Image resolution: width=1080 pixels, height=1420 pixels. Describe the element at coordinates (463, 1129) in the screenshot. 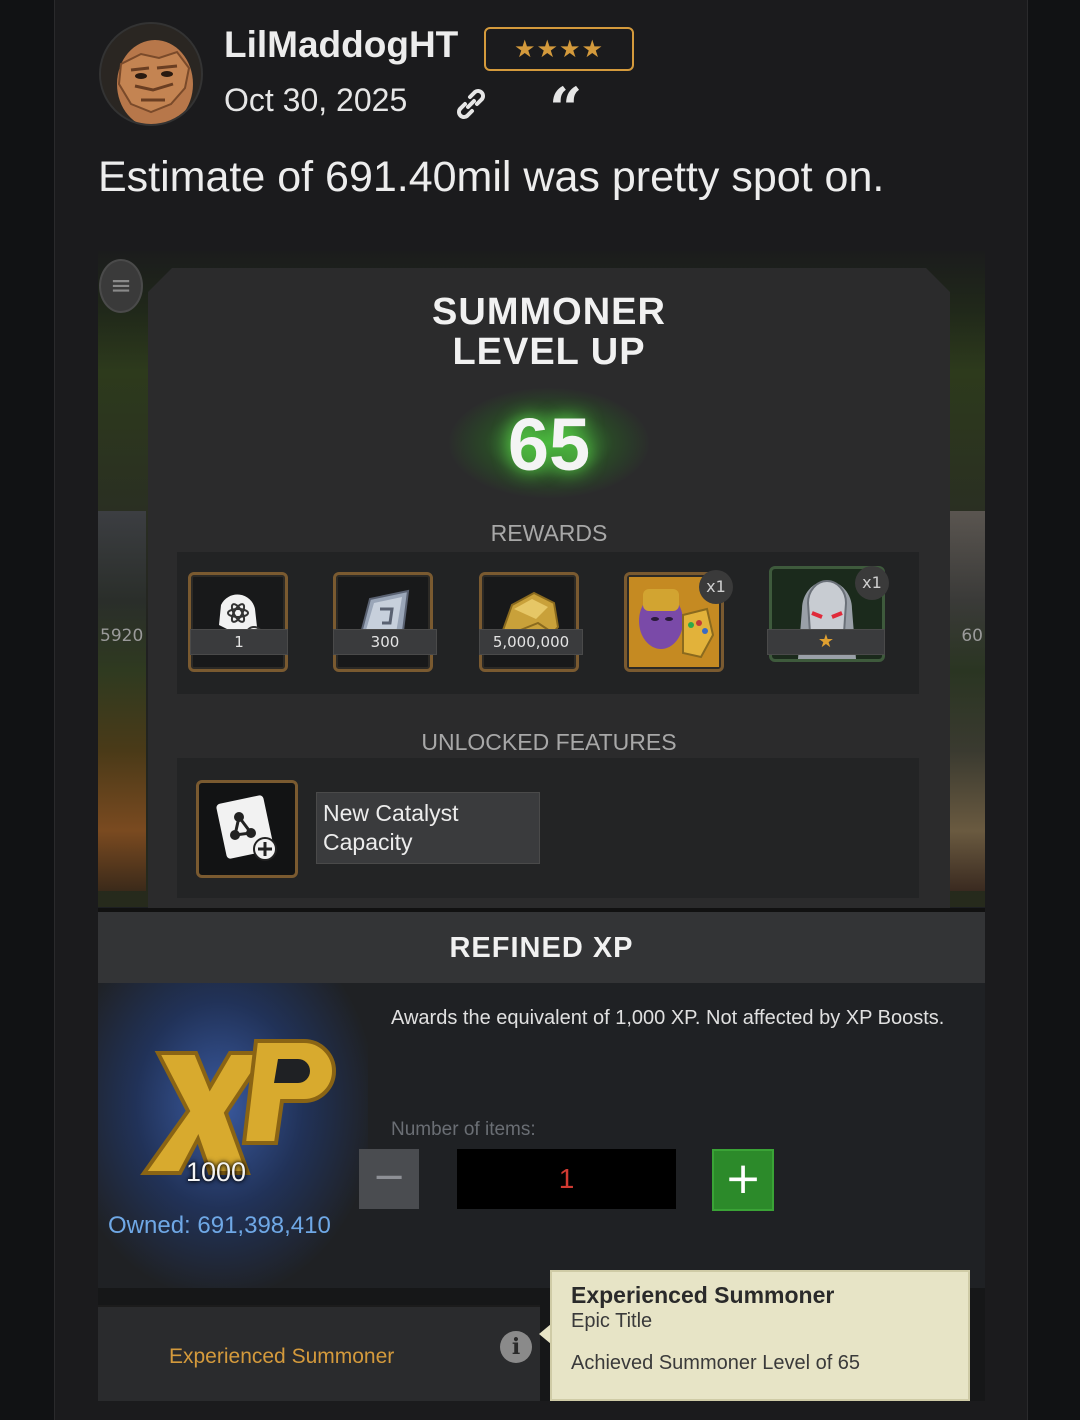

I see `number-of-items-label: Number of items:` at that location.